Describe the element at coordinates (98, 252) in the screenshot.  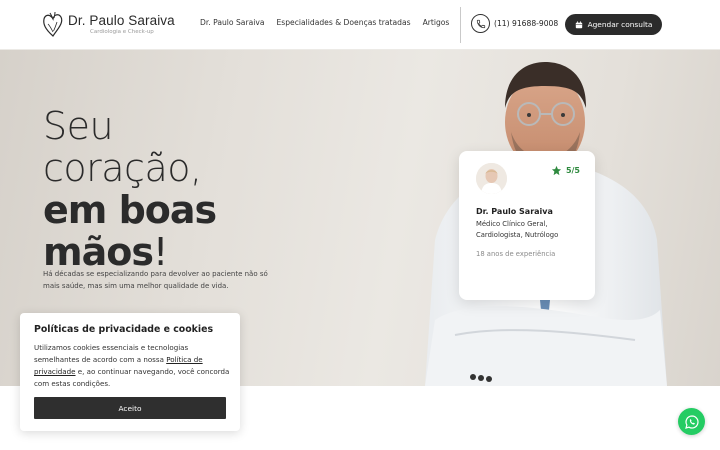
I see `hero-title-word: mãos` at that location.